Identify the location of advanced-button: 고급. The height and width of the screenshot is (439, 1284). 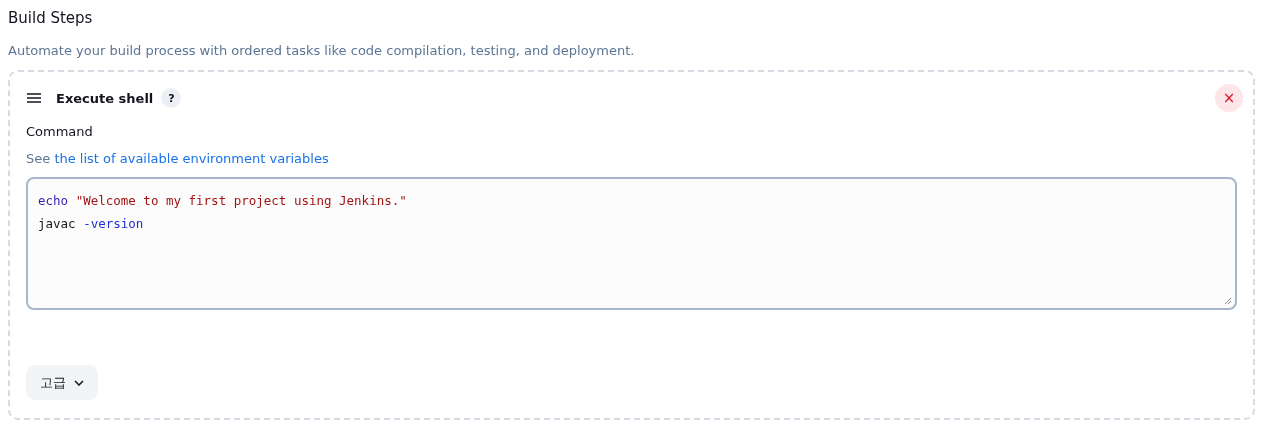
(62, 382).